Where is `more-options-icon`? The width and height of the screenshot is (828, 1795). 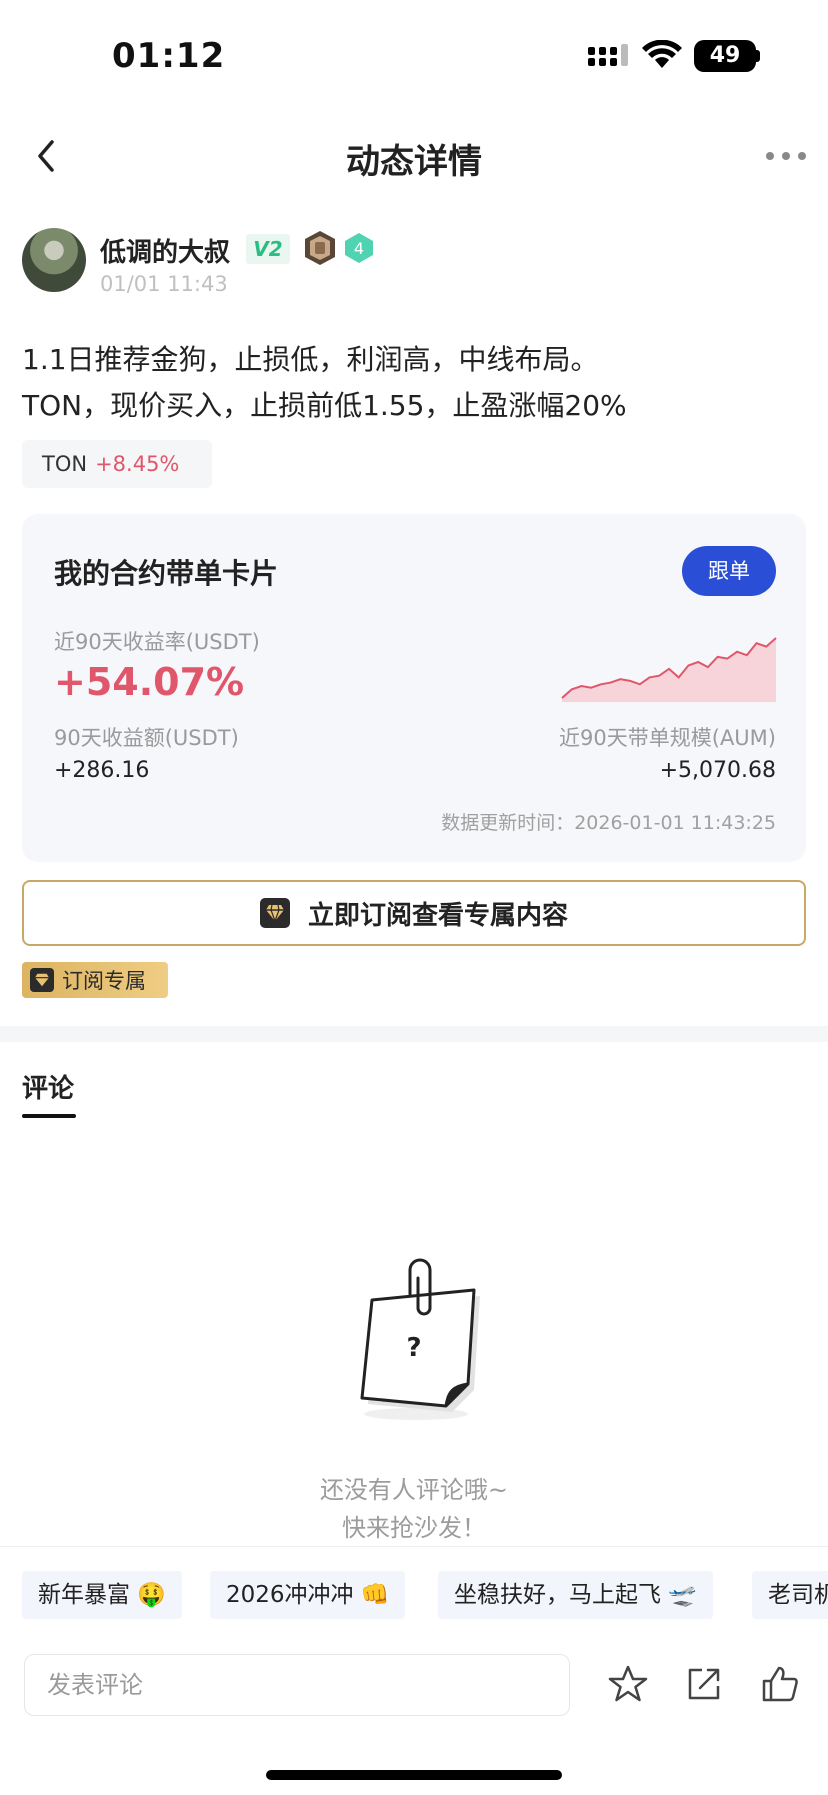 more-options-icon is located at coordinates (786, 156).